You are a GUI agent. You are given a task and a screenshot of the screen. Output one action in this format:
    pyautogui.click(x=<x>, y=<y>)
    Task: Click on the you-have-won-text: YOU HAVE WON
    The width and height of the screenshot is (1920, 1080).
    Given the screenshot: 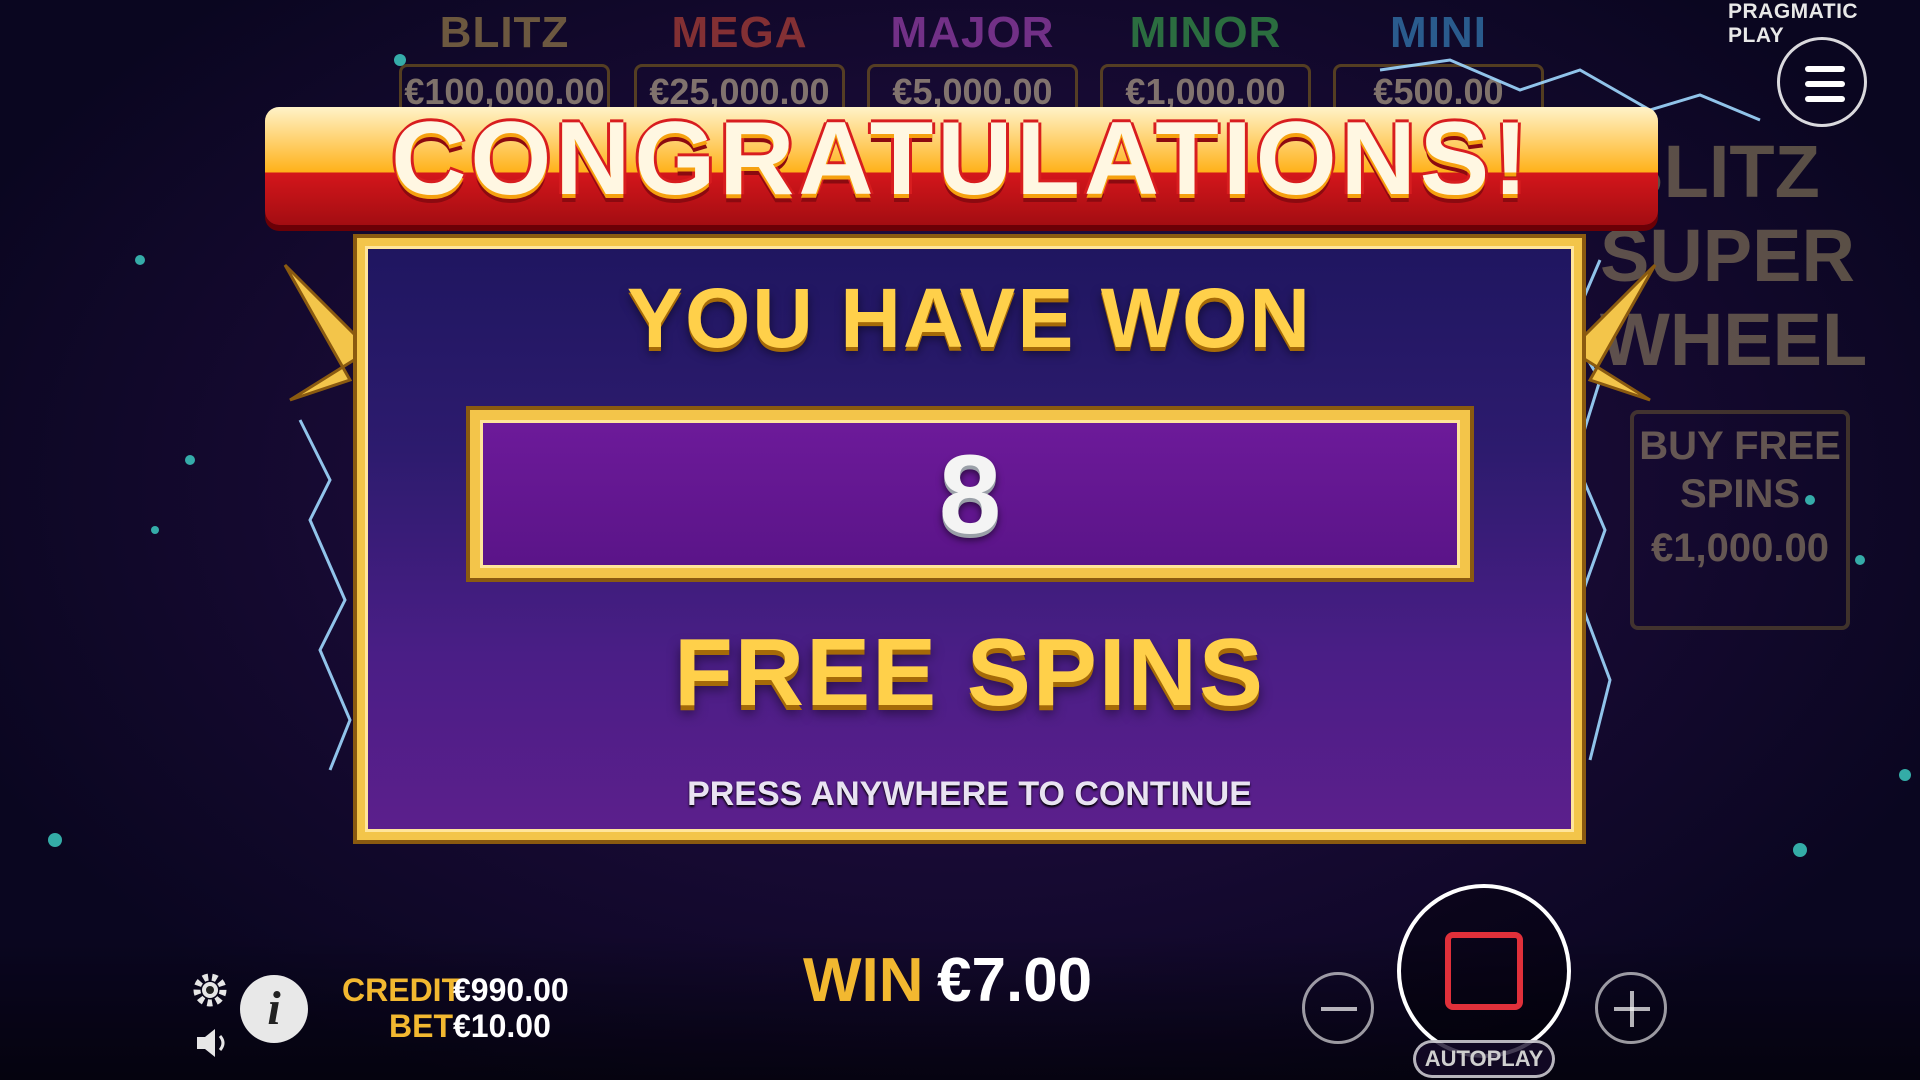 What is the action you would take?
    pyautogui.click(x=969, y=318)
    